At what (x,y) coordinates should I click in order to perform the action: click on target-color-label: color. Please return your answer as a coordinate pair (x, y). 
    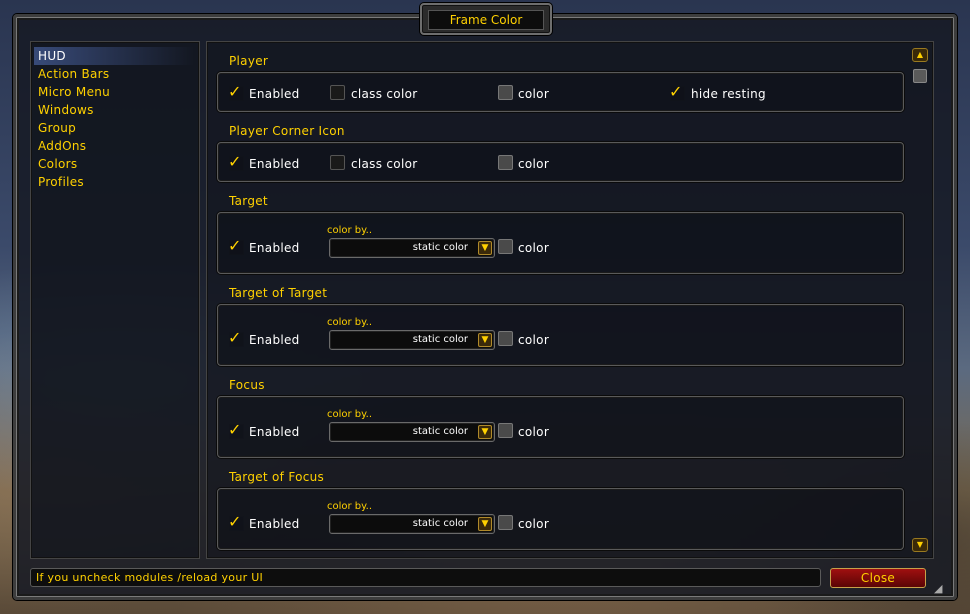
    Looking at the image, I should click on (534, 248).